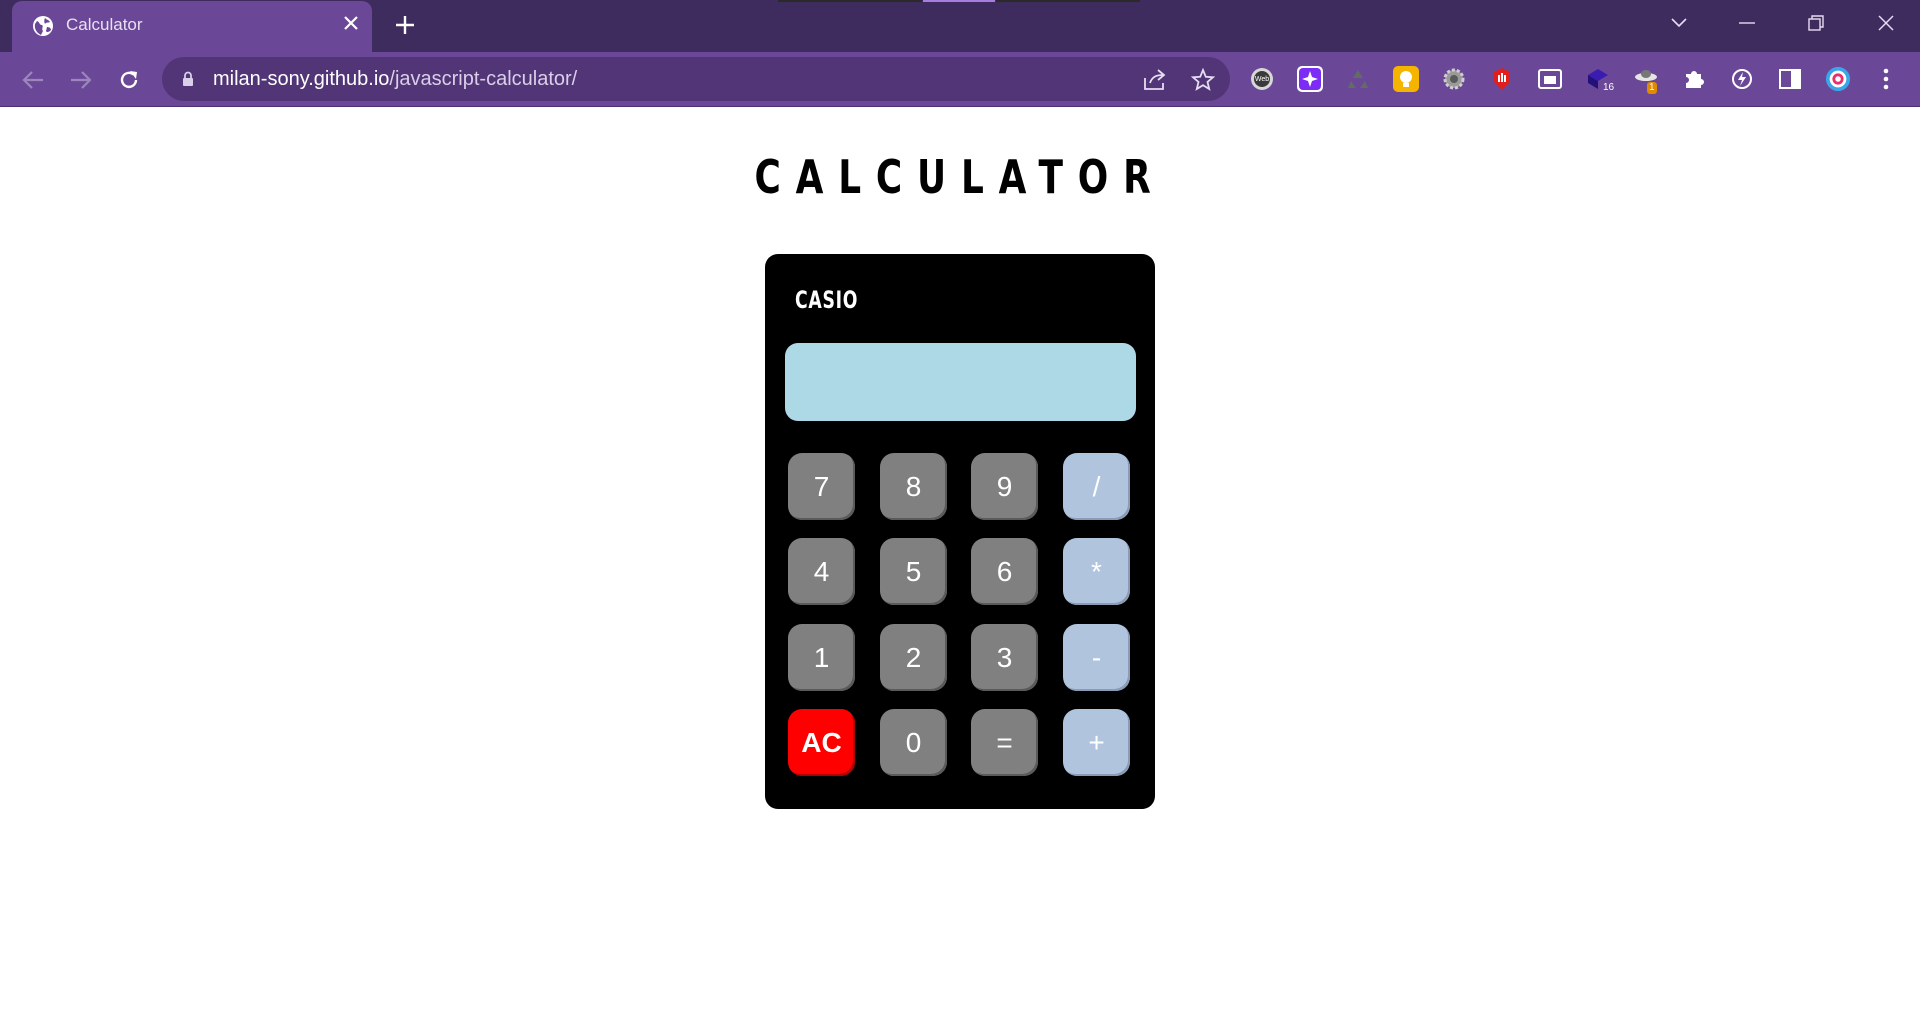 Image resolution: width=1920 pixels, height=1033 pixels. What do you see at coordinates (913, 486) in the screenshot?
I see `key-8: 8` at bounding box center [913, 486].